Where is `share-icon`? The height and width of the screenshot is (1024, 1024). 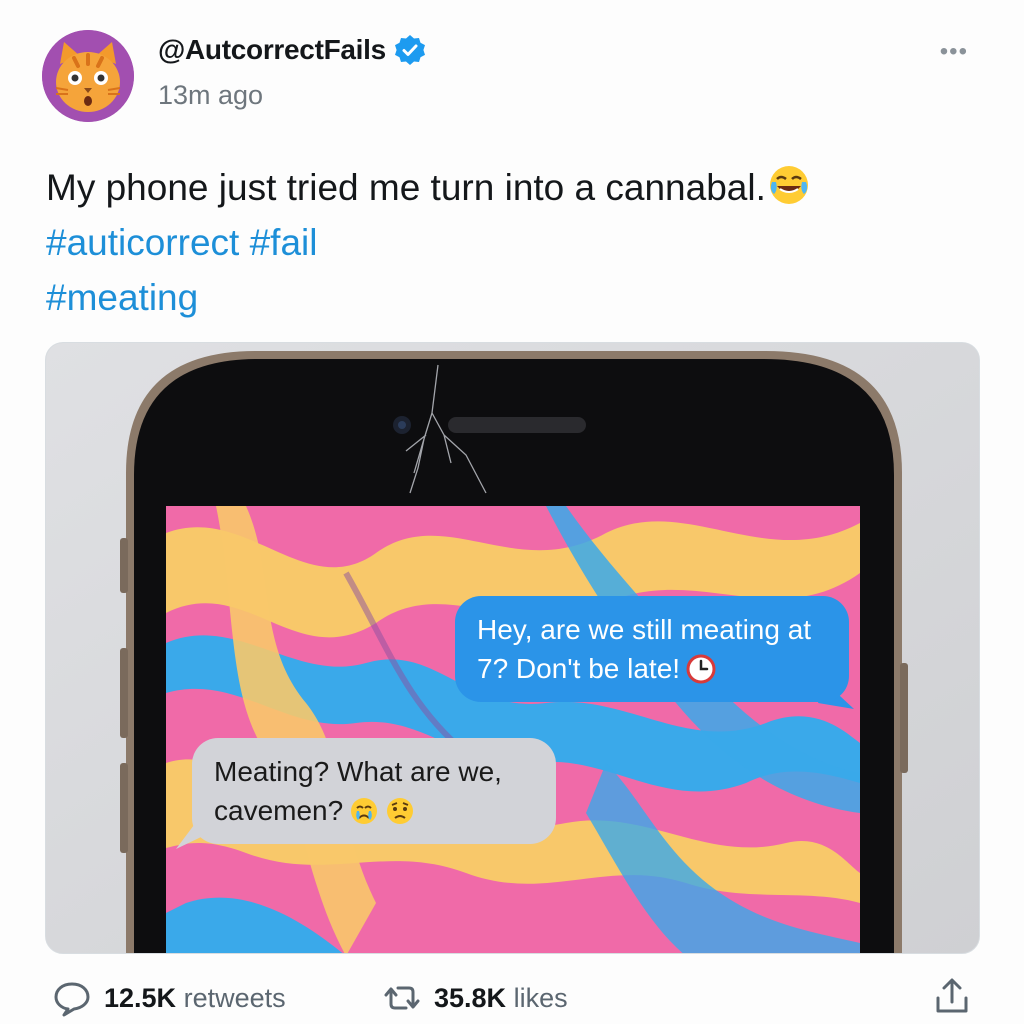 share-icon is located at coordinates (952, 996).